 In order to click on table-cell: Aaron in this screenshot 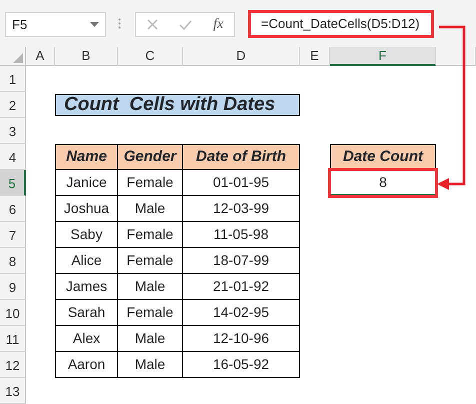, I will do `click(86, 365)`.